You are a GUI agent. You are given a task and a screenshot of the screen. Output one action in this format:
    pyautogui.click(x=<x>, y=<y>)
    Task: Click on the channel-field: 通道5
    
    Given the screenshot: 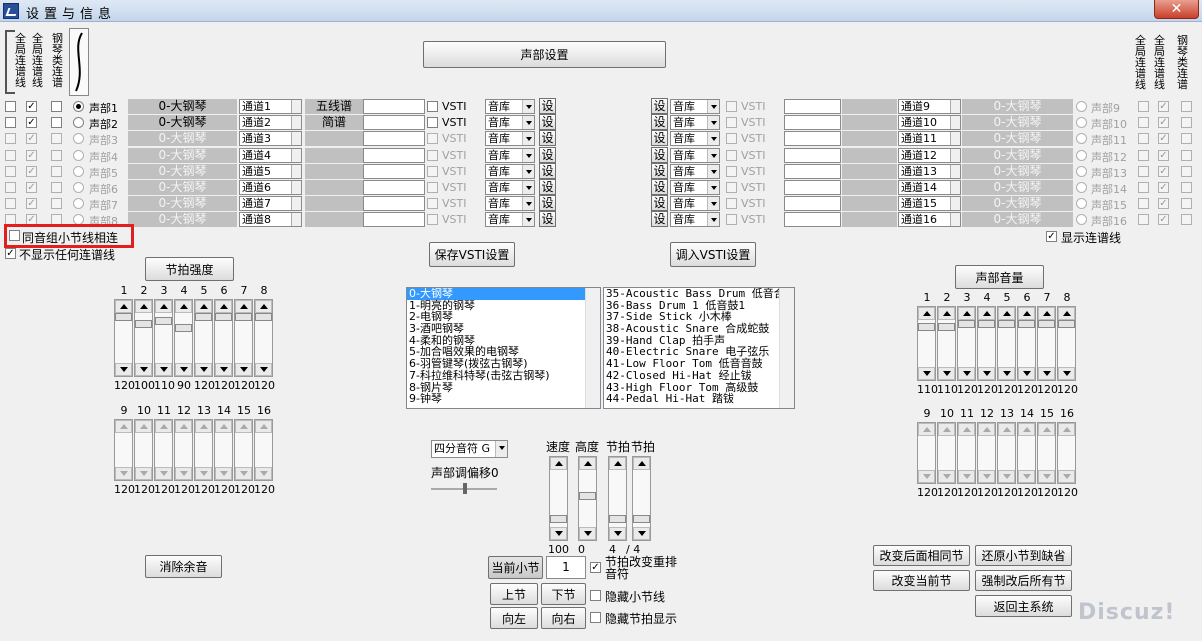 What is the action you would take?
    pyautogui.click(x=270, y=171)
    